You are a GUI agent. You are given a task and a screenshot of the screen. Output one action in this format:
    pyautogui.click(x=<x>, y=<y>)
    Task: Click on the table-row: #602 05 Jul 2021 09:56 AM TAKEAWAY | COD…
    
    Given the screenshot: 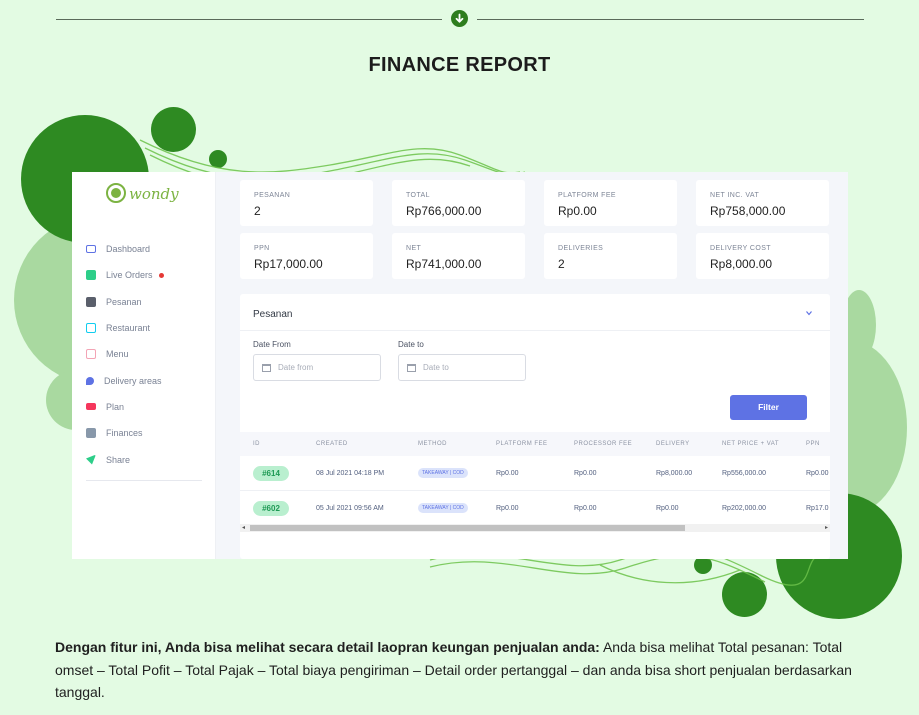 What is the action you would take?
    pyautogui.click(x=535, y=508)
    